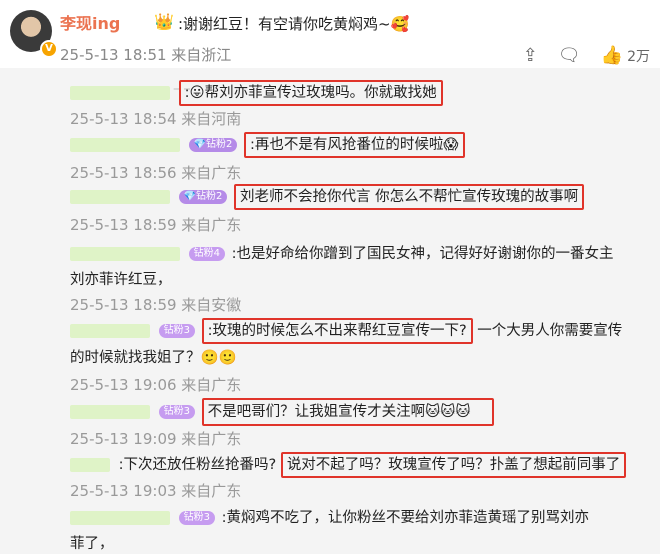 Image resolution: width=660 pixels, height=554 pixels. I want to click on highlight-box: :玫瑰的时候怎么不出来帮红豆宣传一下?, so click(337, 331).